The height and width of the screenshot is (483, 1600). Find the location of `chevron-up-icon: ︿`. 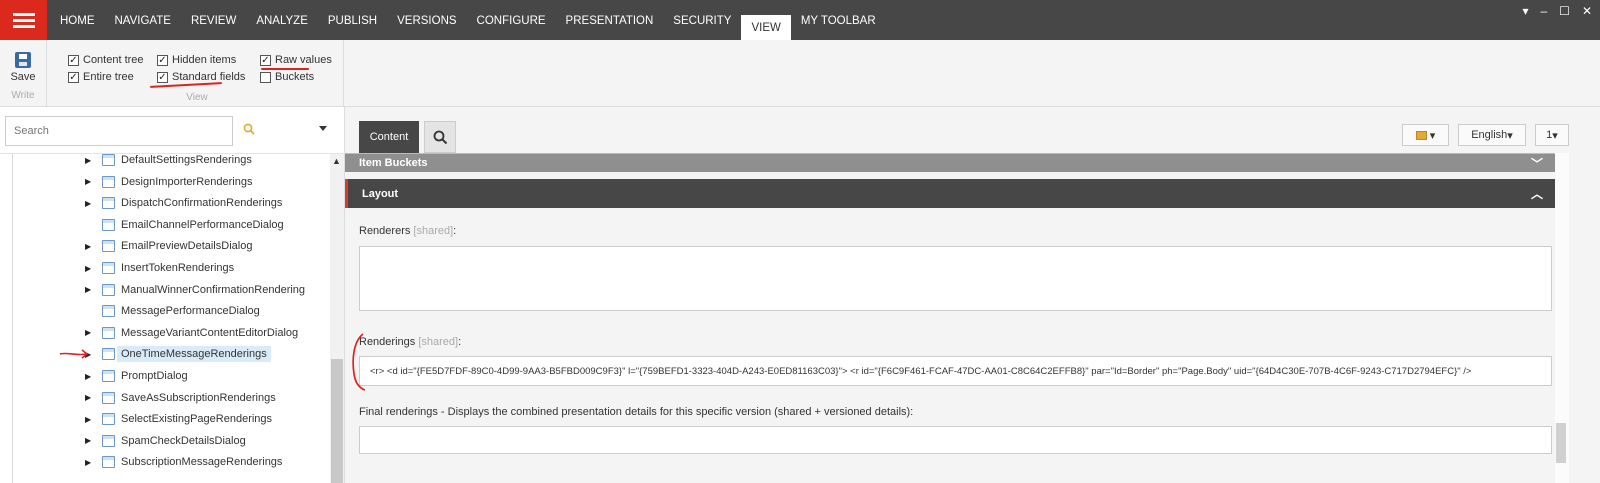

chevron-up-icon: ︿ is located at coordinates (1537, 193).